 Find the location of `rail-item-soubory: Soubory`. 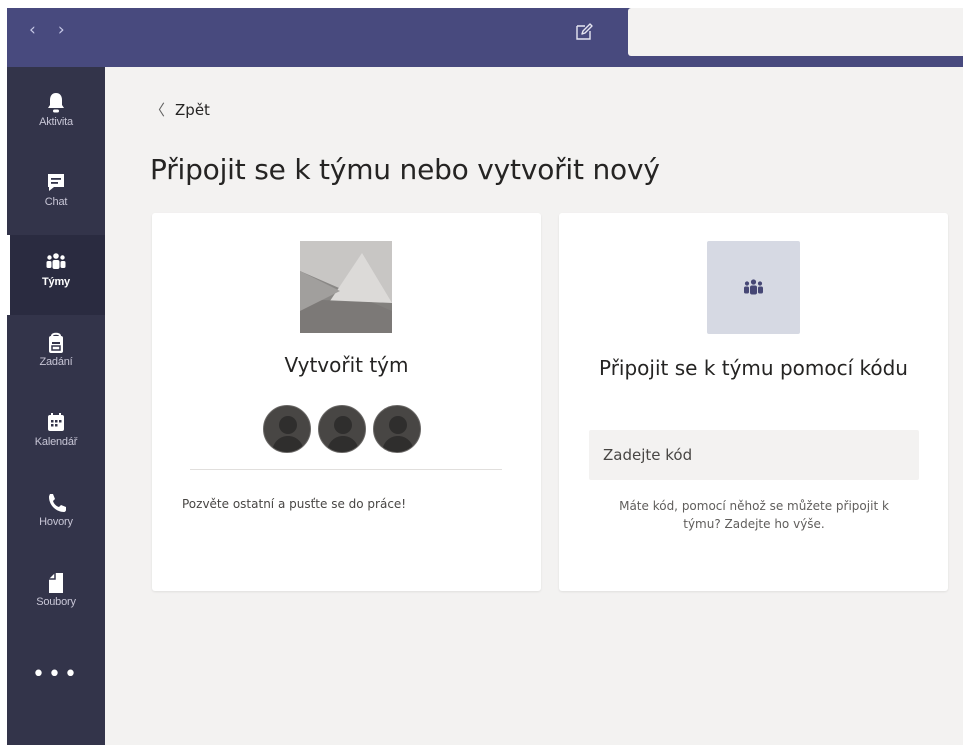

rail-item-soubory: Soubory is located at coordinates (56, 595).